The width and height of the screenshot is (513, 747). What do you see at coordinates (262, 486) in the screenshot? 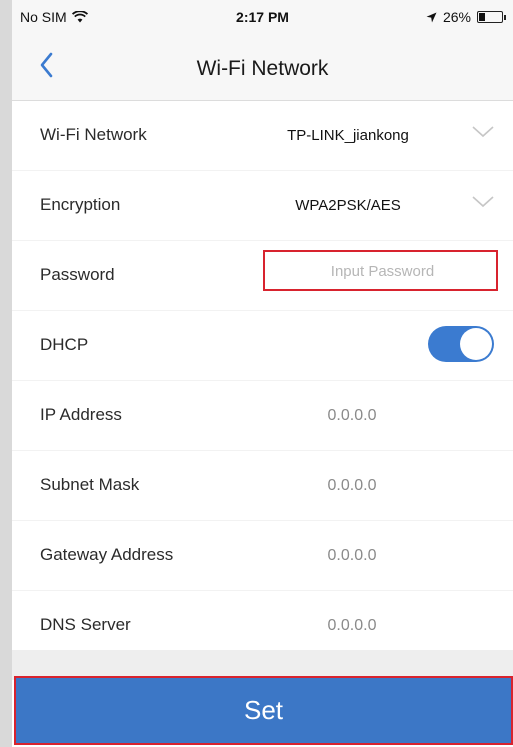
I see `row-subnet-mask: Subnet Mask 0.0.0.0` at bounding box center [262, 486].